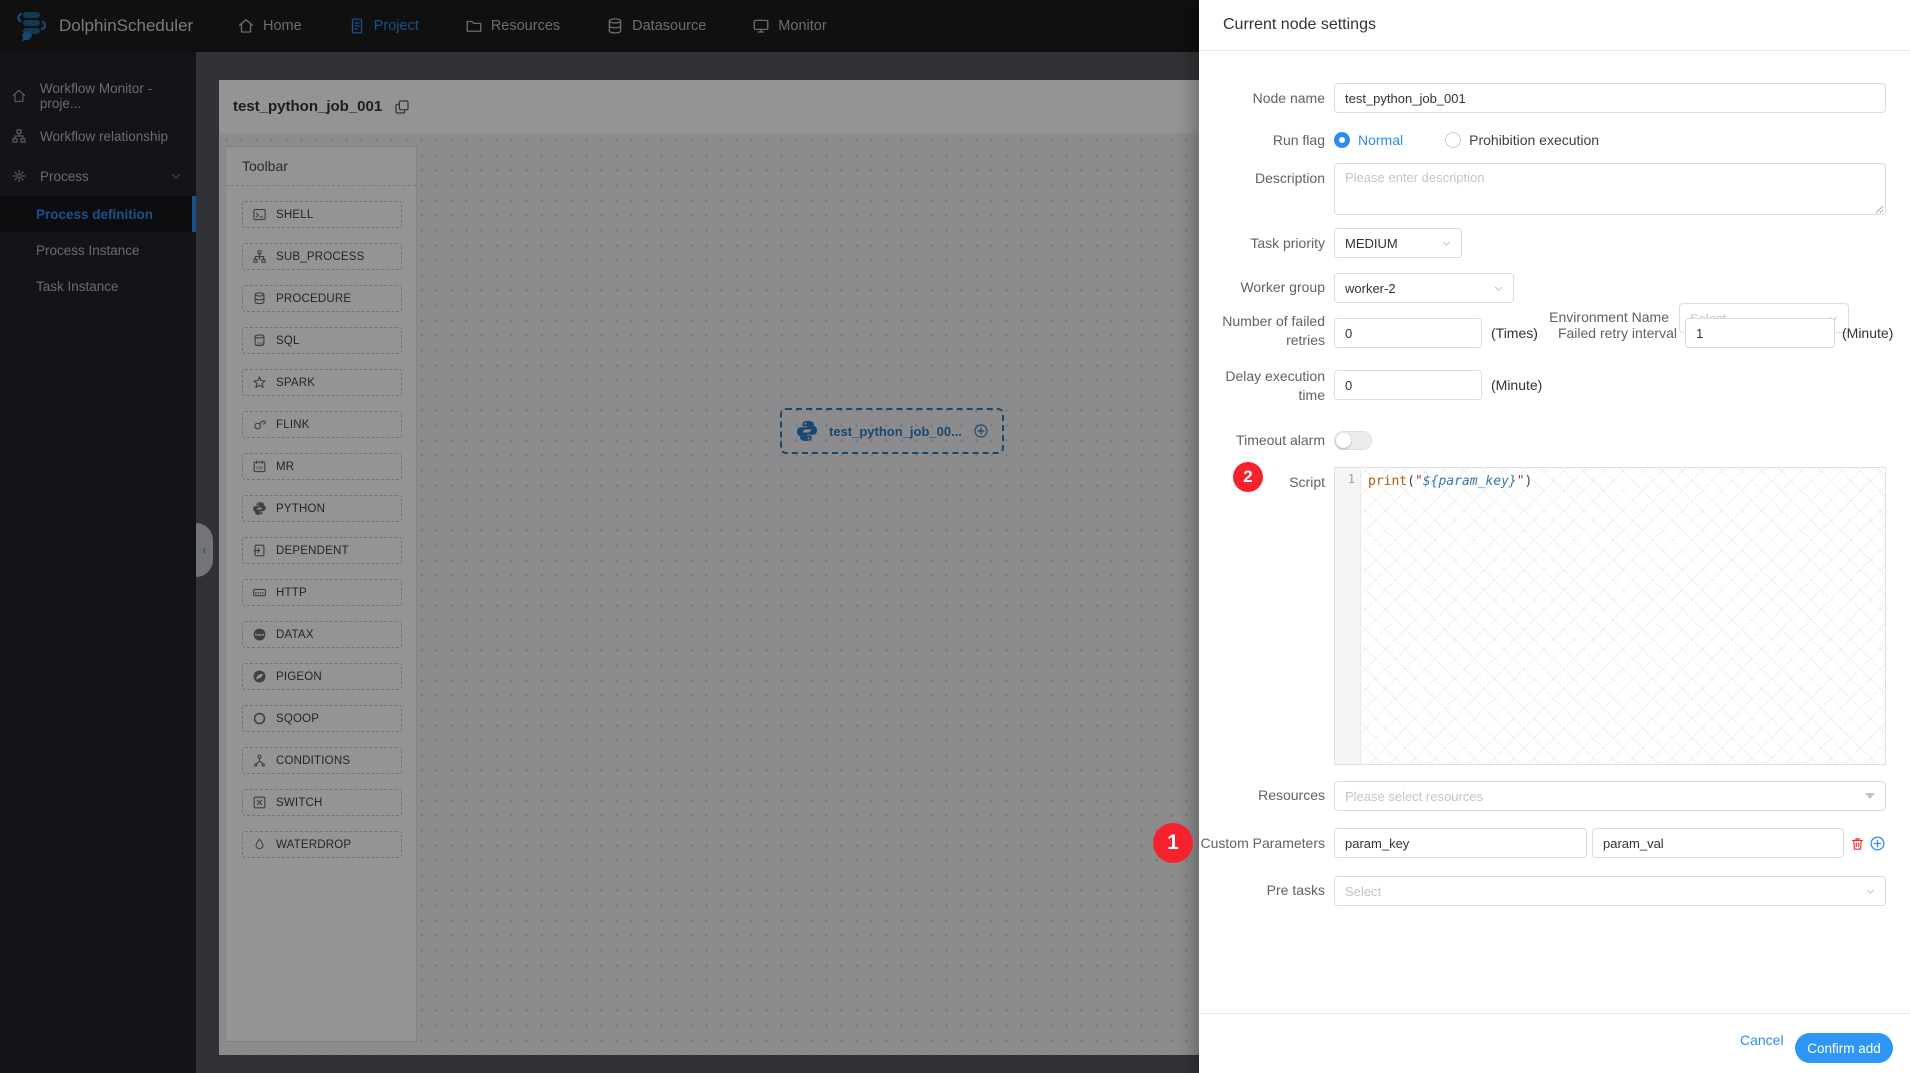 This screenshot has height=1073, width=1910. What do you see at coordinates (1879, 209) in the screenshot?
I see `resize-grip-icon` at bounding box center [1879, 209].